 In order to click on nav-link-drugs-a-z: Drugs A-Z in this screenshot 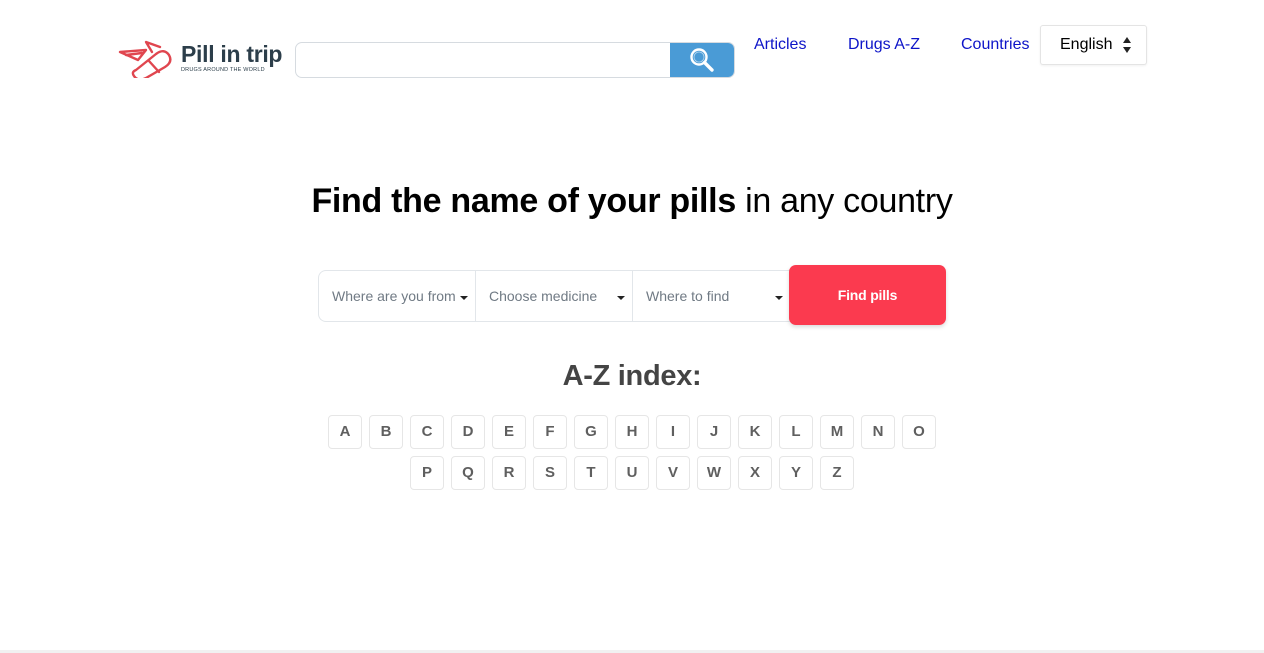, I will do `click(884, 45)`.